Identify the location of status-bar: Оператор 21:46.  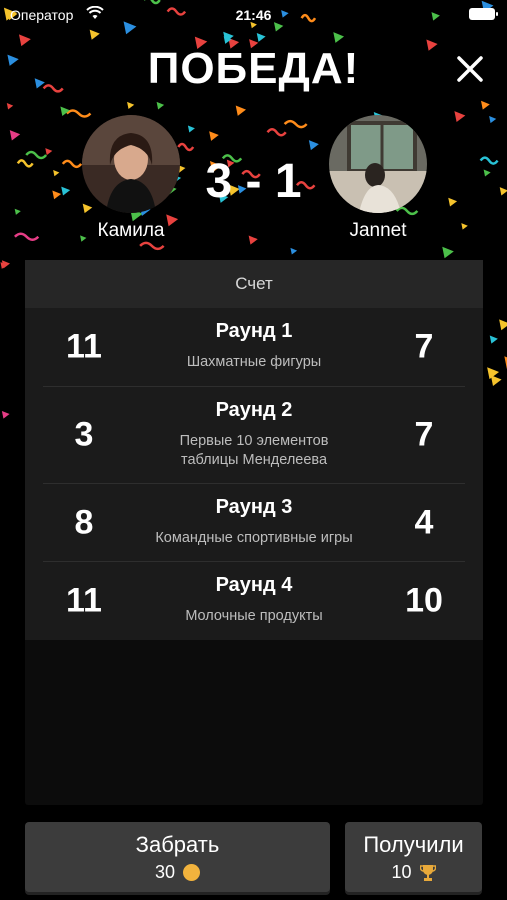
(253, 15).